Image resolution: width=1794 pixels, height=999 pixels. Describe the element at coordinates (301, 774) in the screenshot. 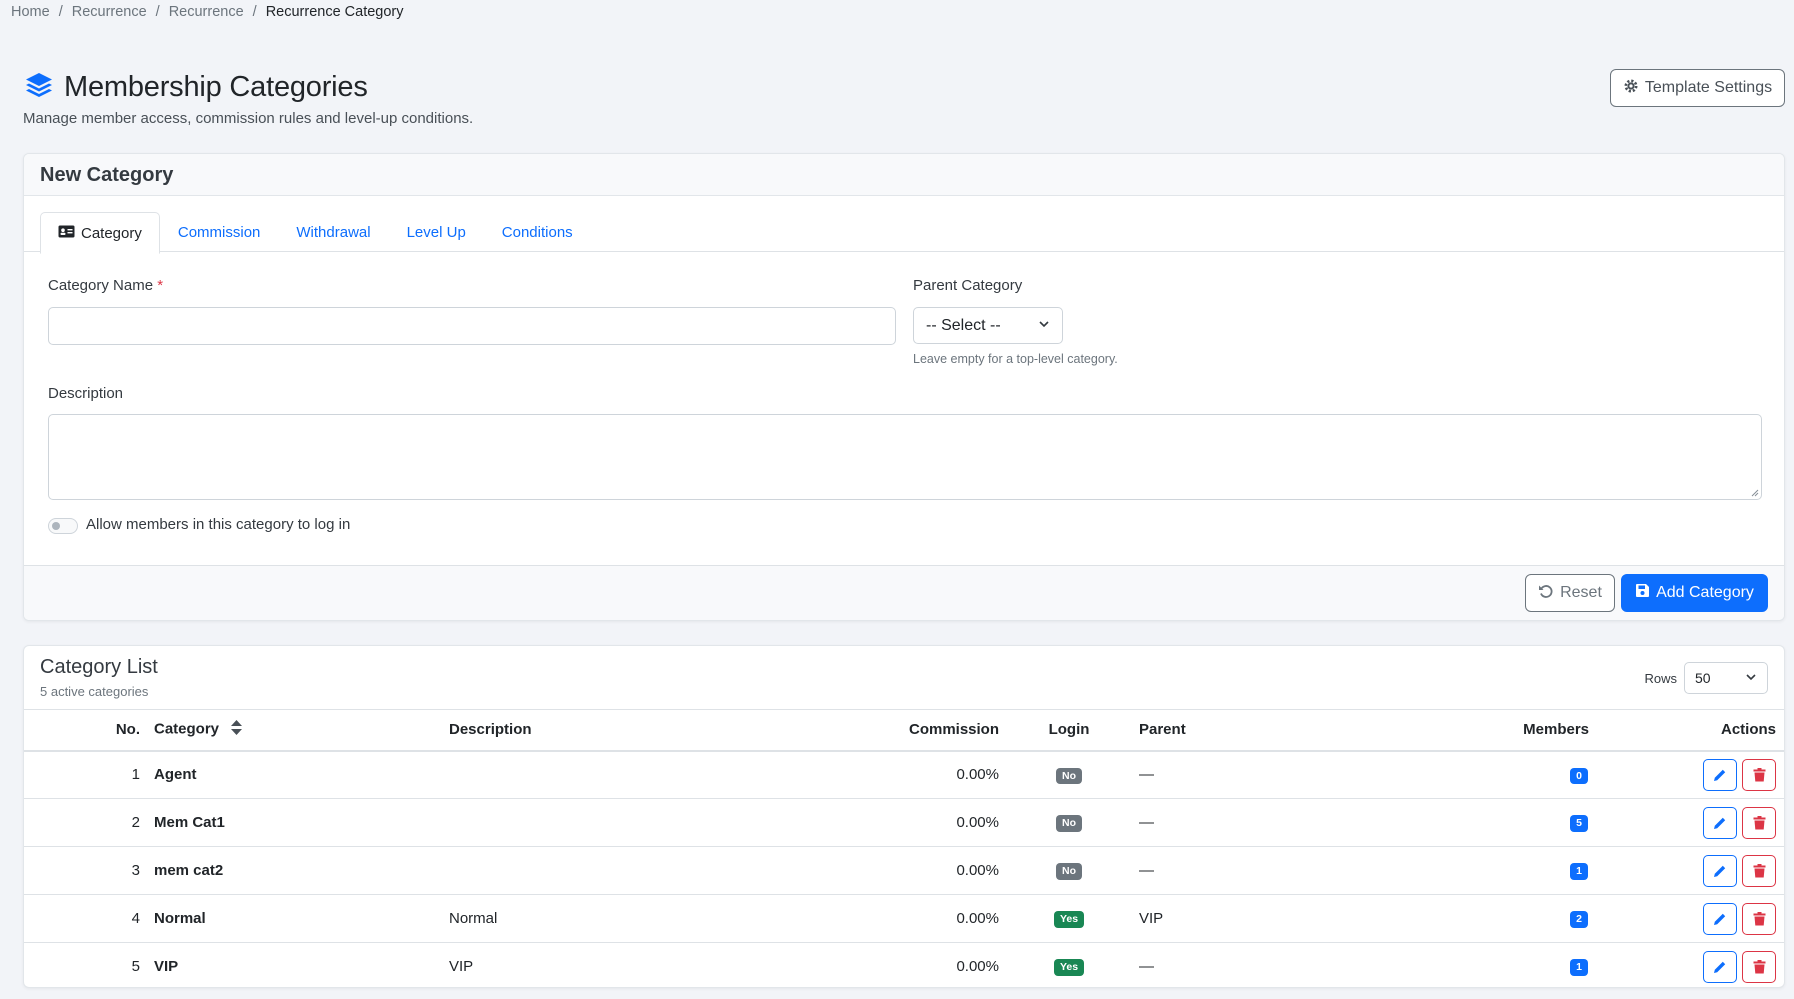

I see `row-category: Agent` at that location.